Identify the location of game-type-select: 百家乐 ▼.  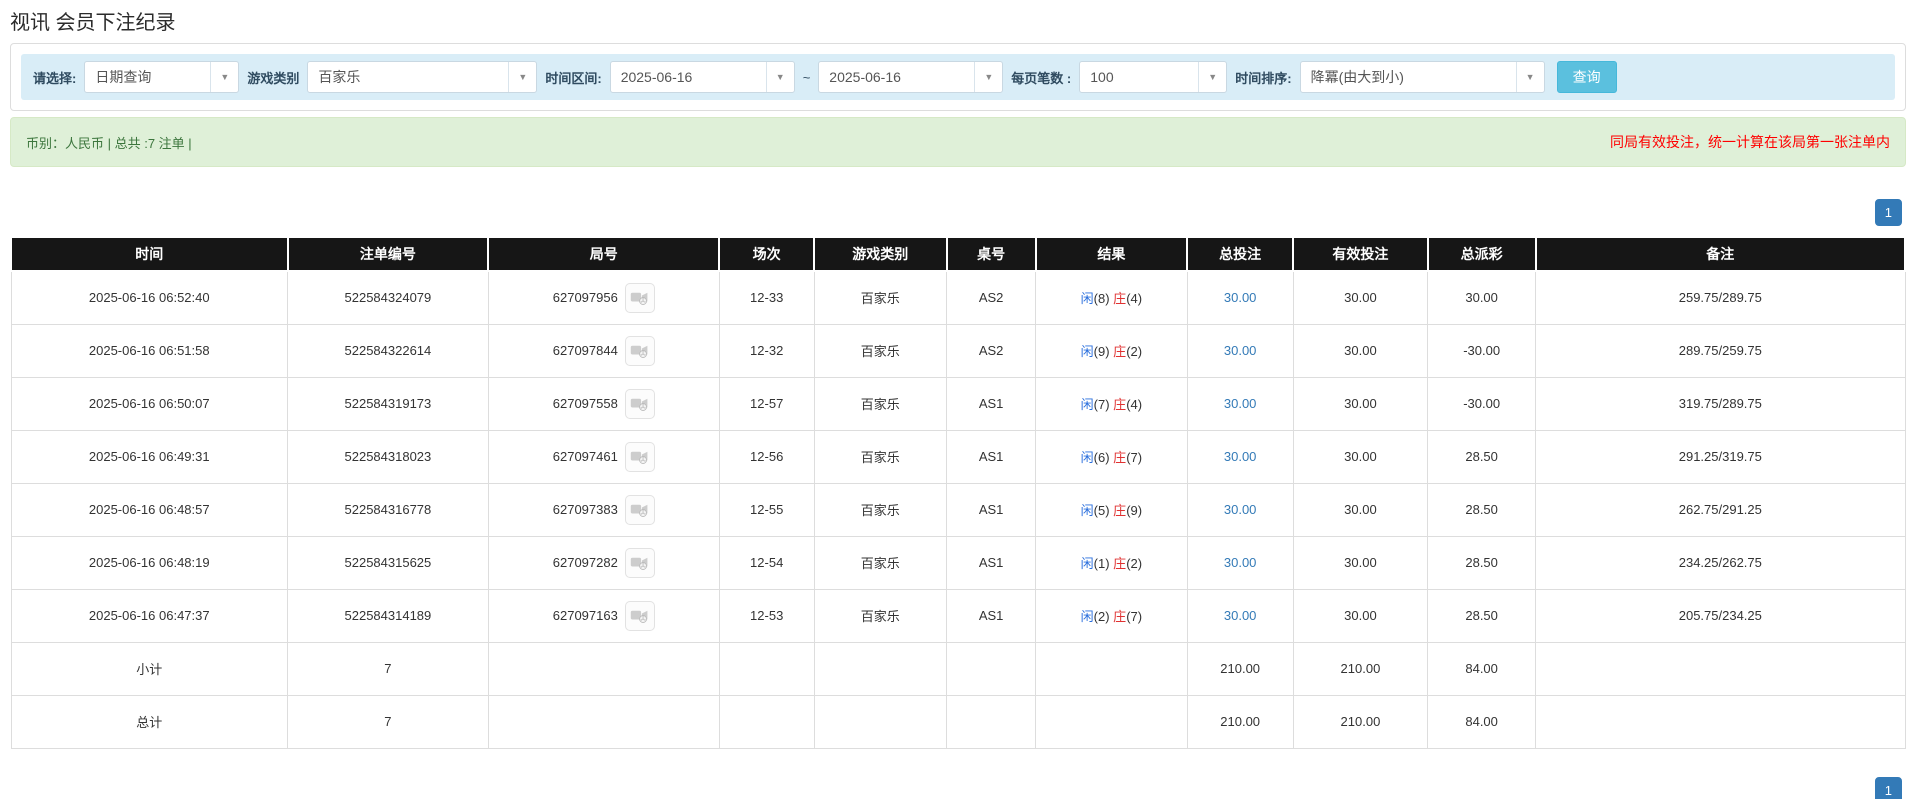
(422, 77).